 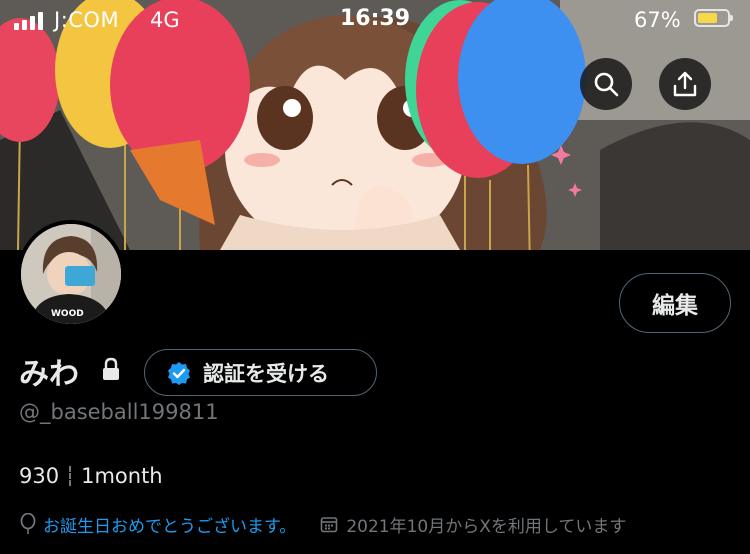 I want to click on status-time: 16:39, so click(x=375, y=18).